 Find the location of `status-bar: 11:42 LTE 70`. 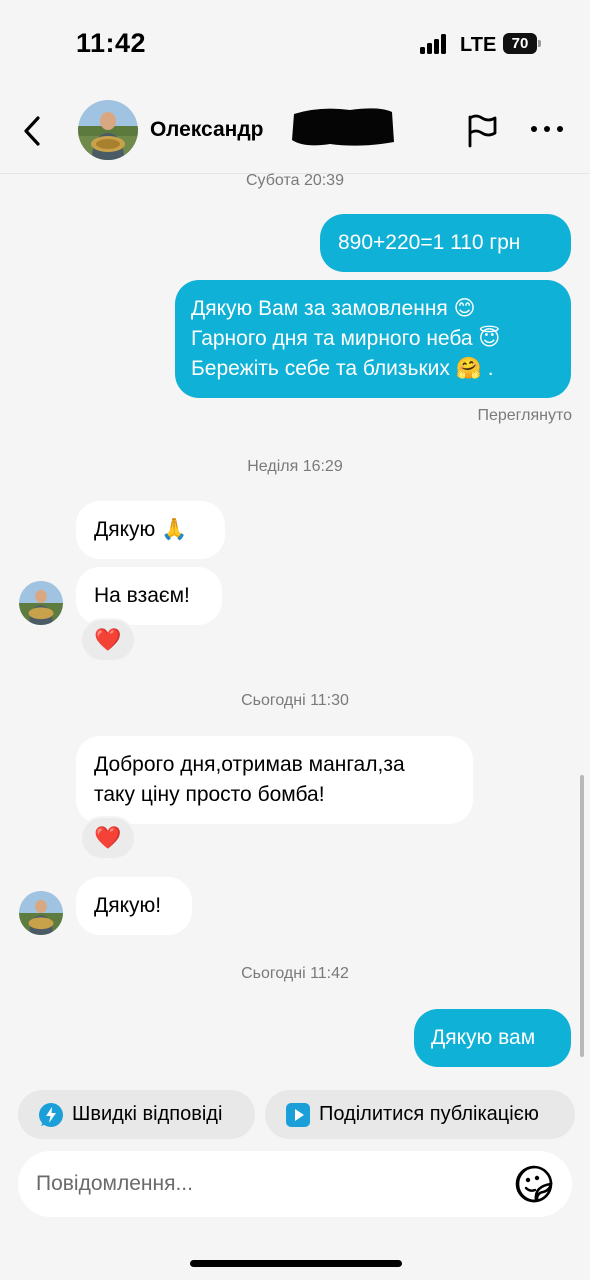

status-bar: 11:42 LTE 70 is located at coordinates (295, 44).